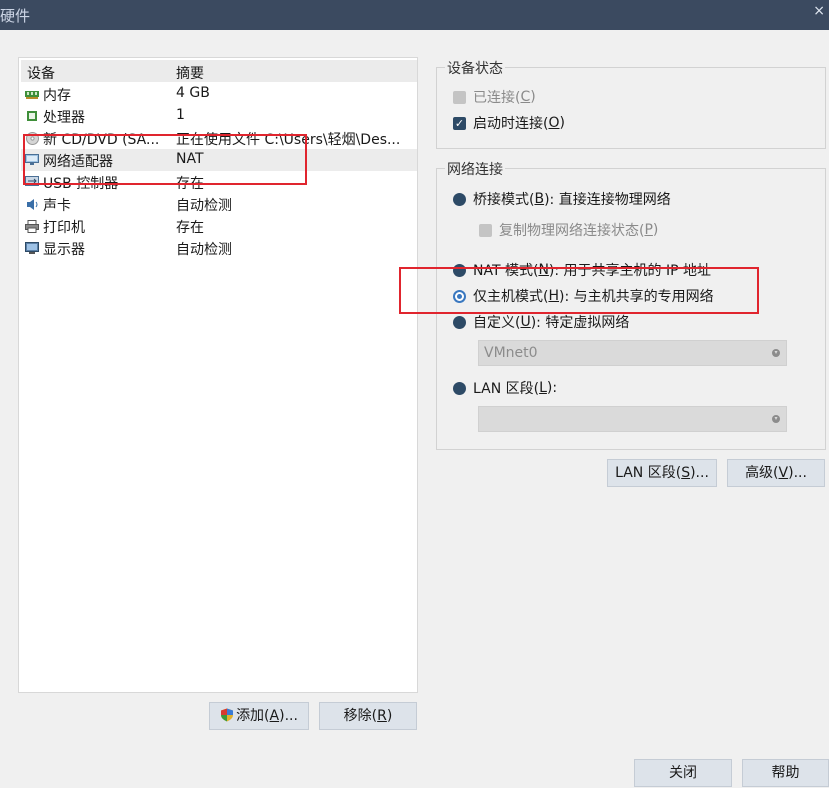  What do you see at coordinates (562, 199) in the screenshot?
I see `bridged-radio: 桥接模式(B): 直接连接物理网络` at bounding box center [562, 199].